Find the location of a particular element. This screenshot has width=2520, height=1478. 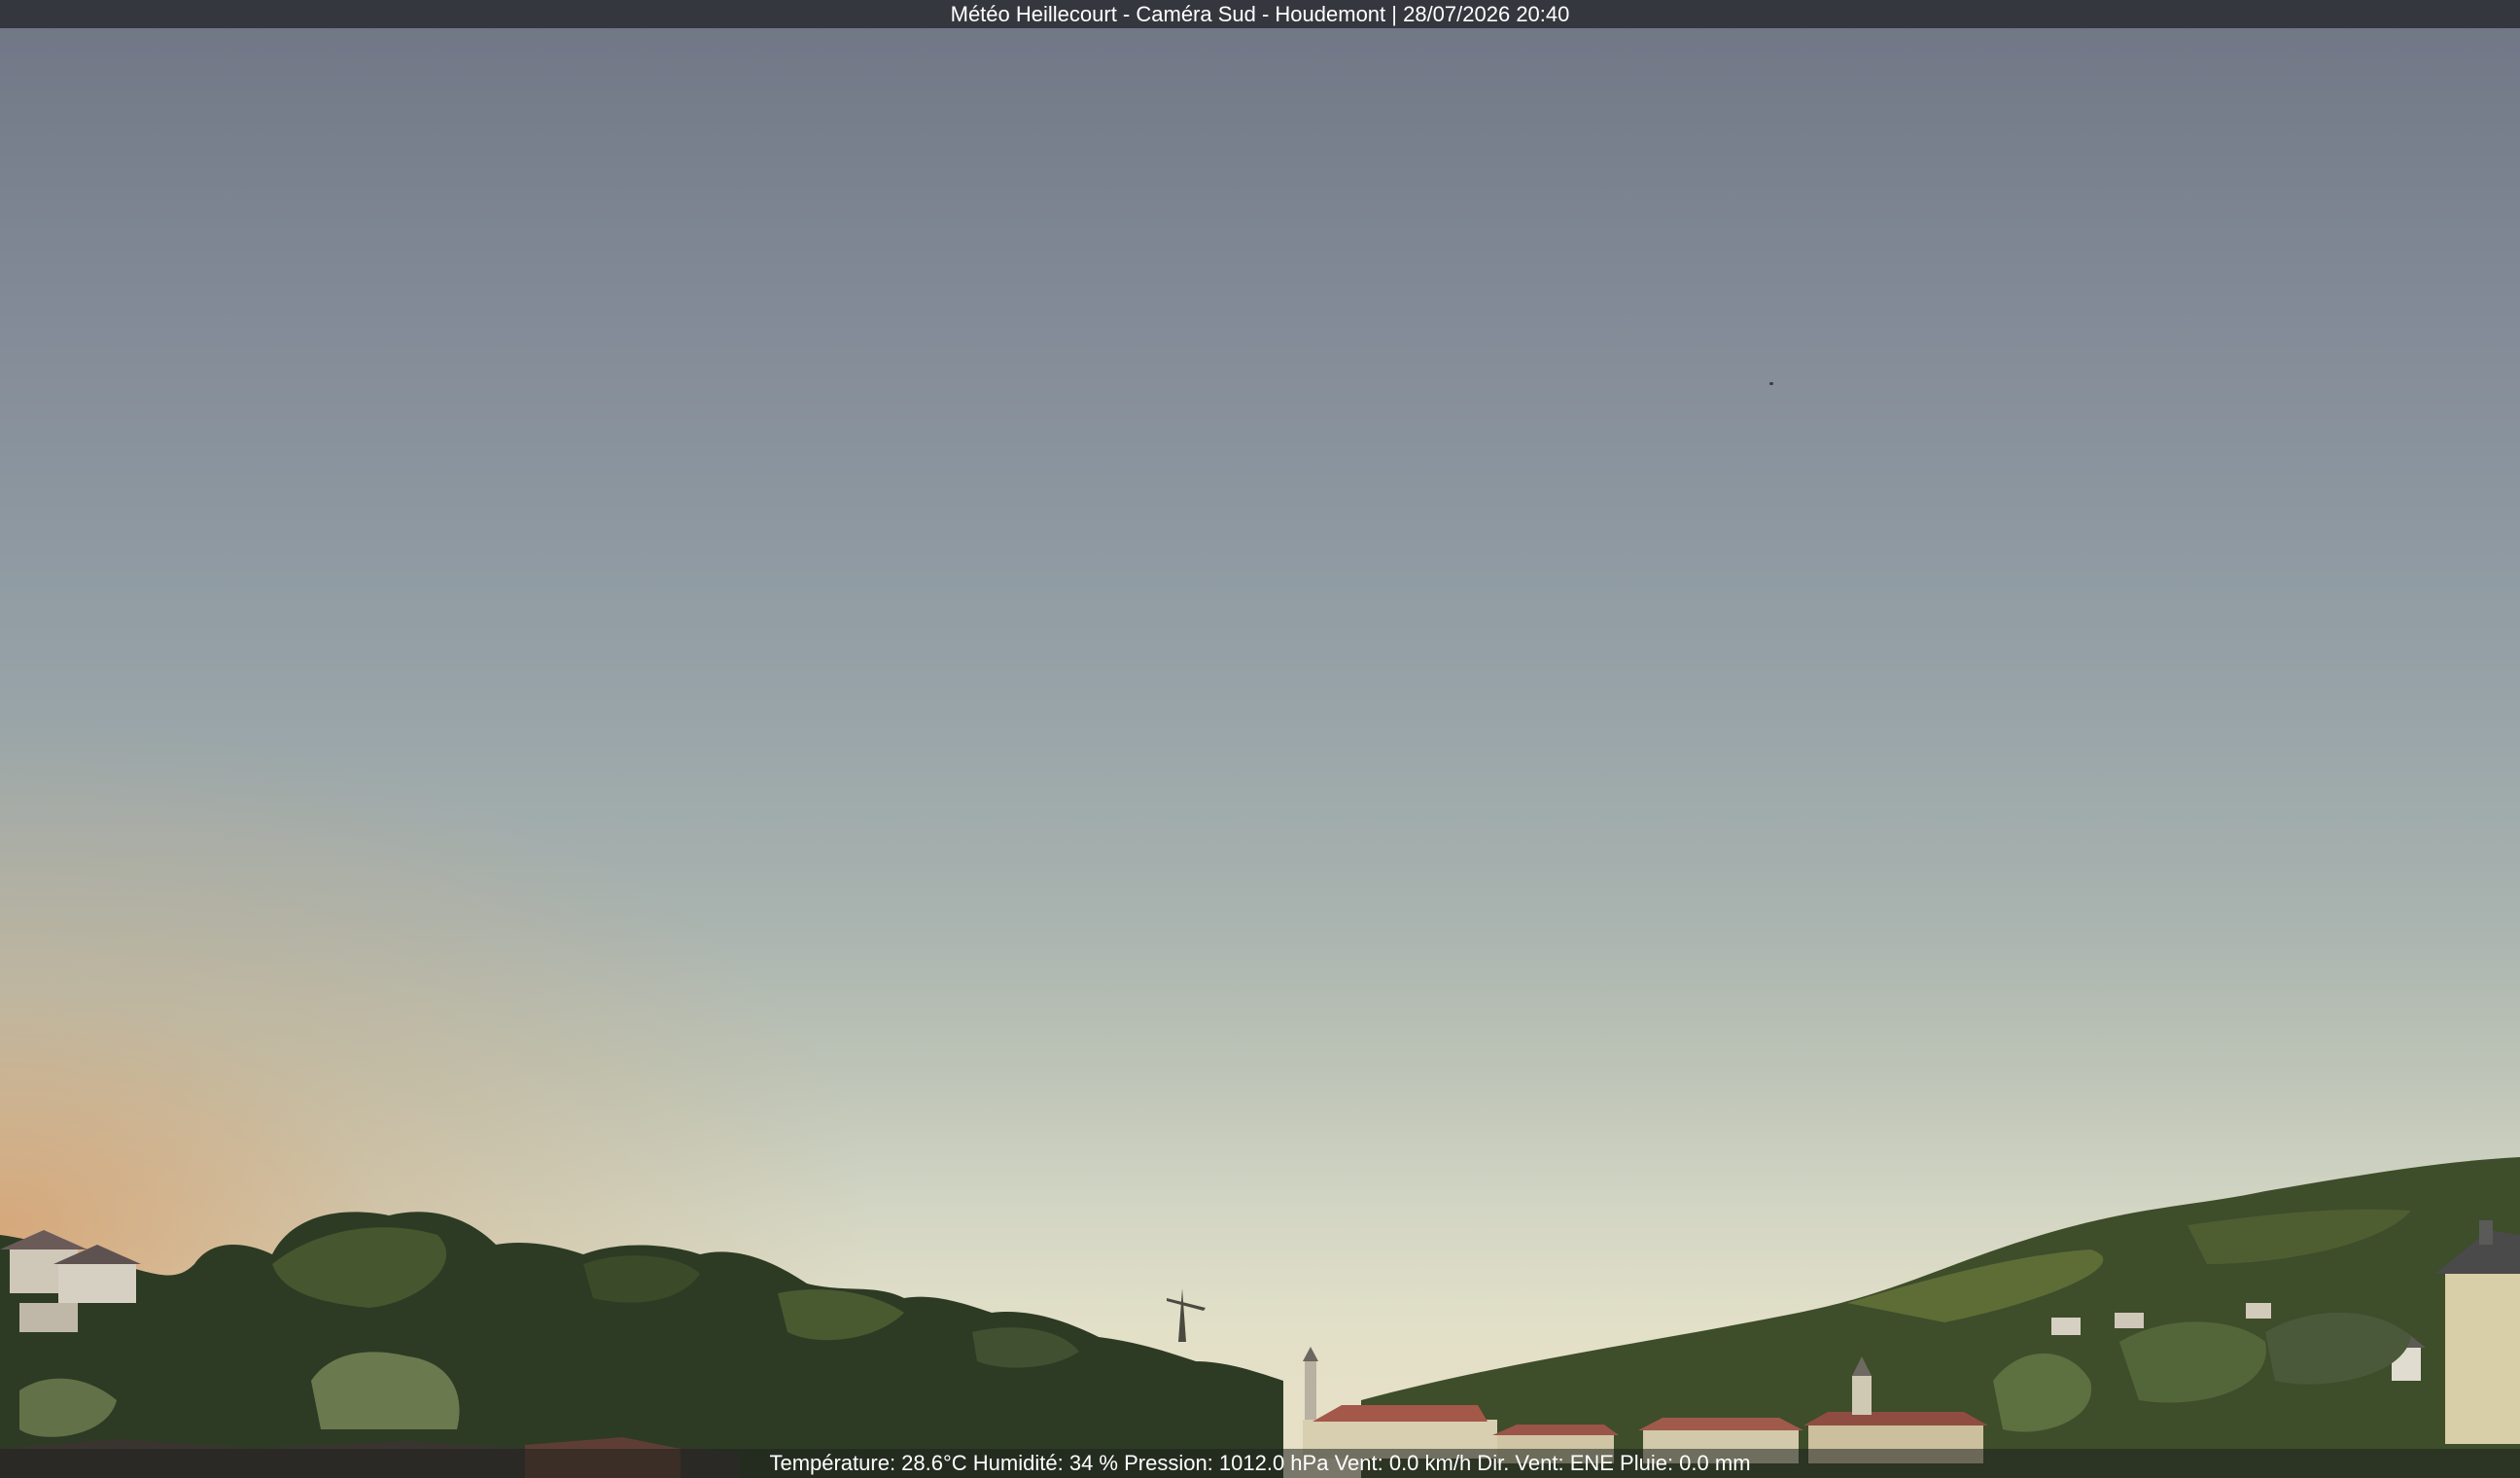

left-treeline is located at coordinates (641, 1345).